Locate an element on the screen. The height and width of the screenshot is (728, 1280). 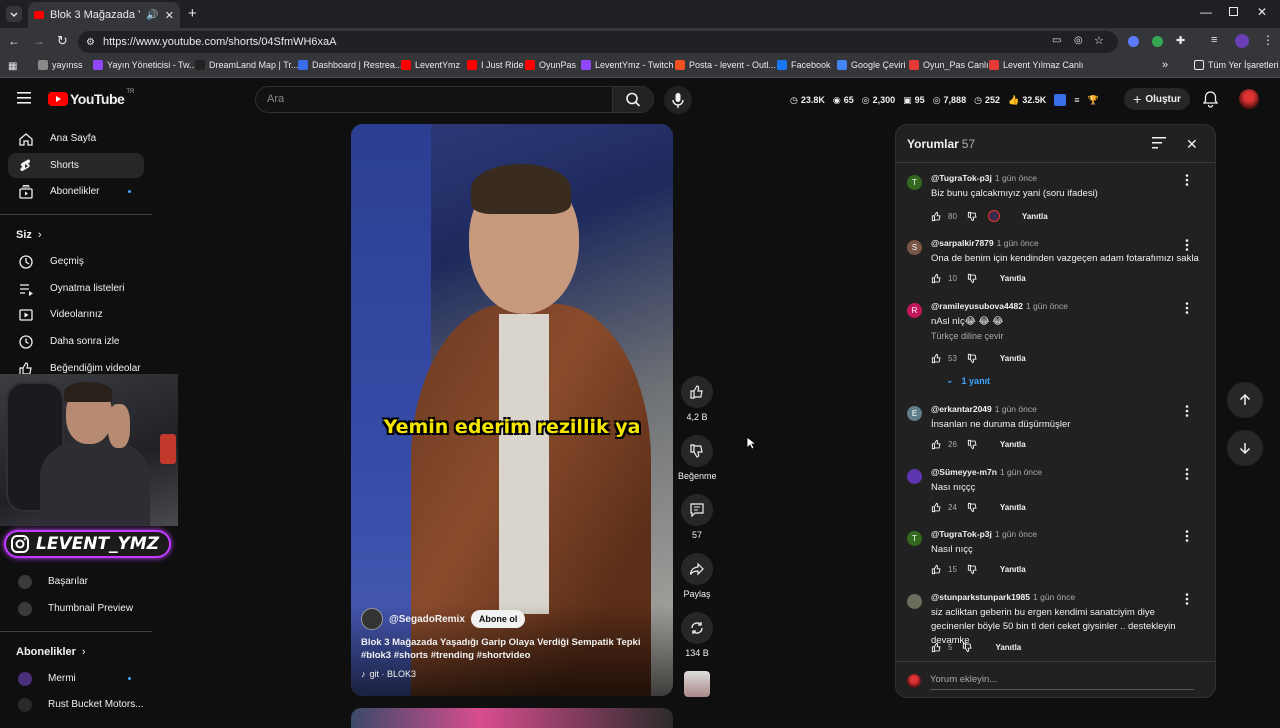
next-short-button is located at coordinates (1245, 448).